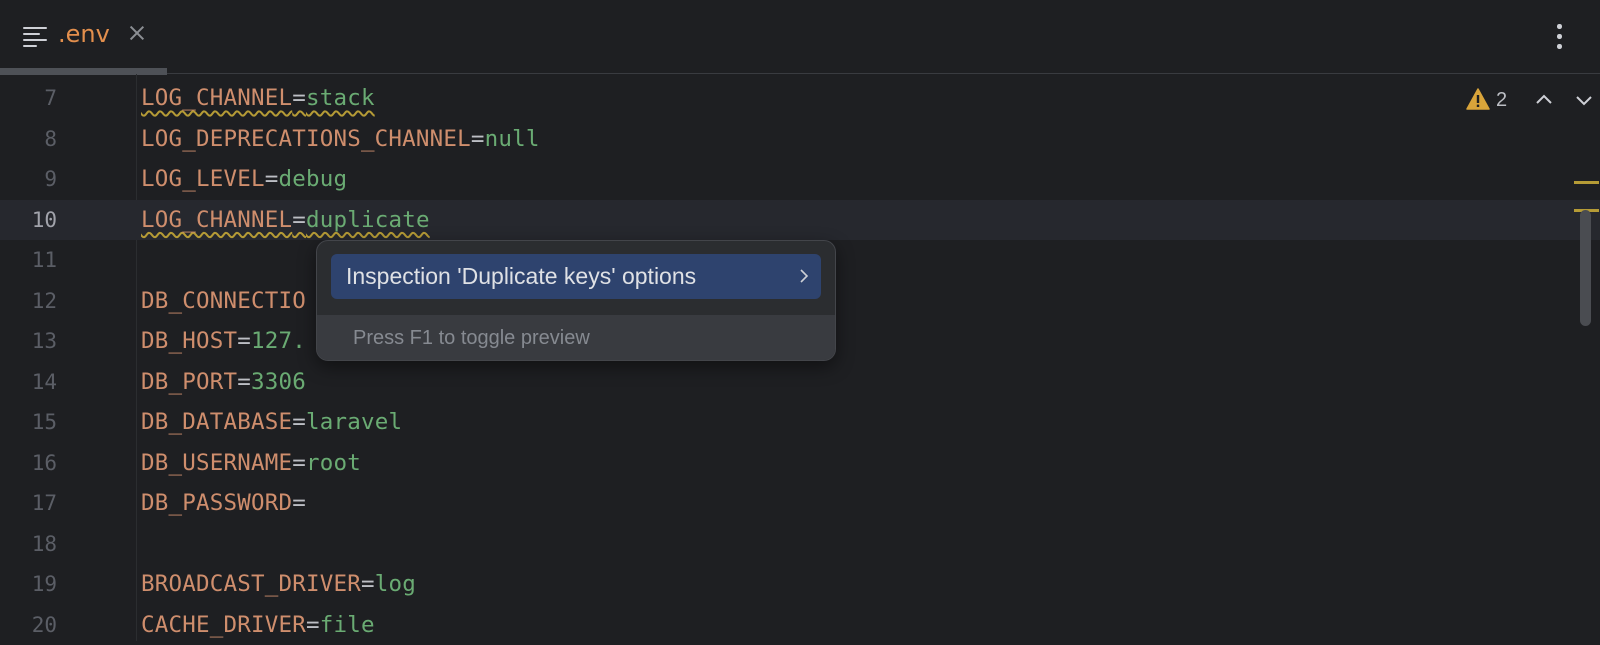 Image resolution: width=1600 pixels, height=645 pixels. I want to click on line-number: 17, so click(28, 503).